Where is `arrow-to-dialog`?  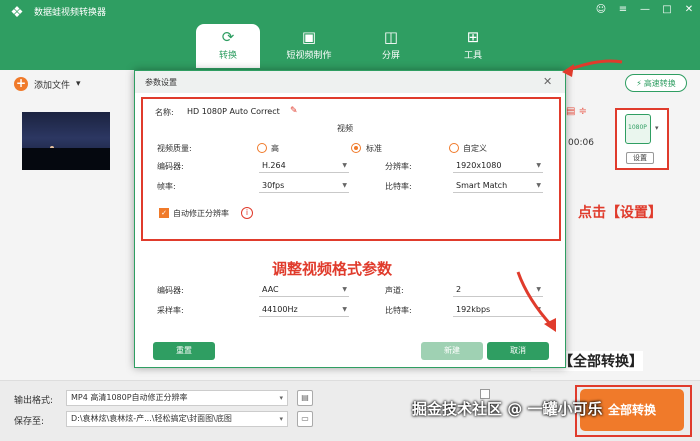 arrow-to-dialog is located at coordinates (595, 65).